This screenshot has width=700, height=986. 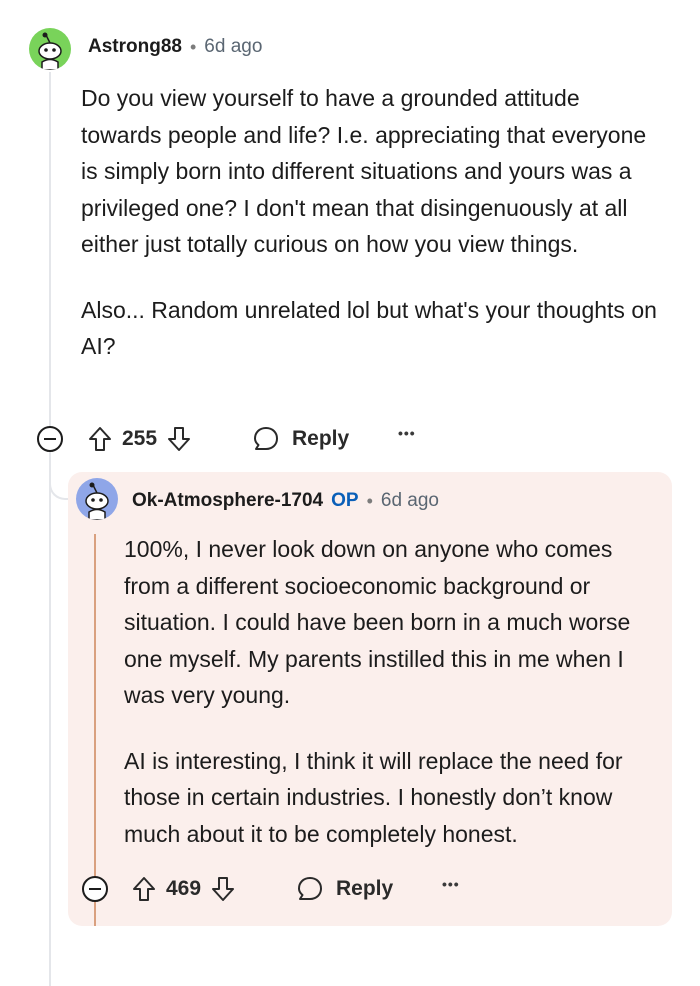 I want to click on vote-group: 255, so click(x=139, y=439).